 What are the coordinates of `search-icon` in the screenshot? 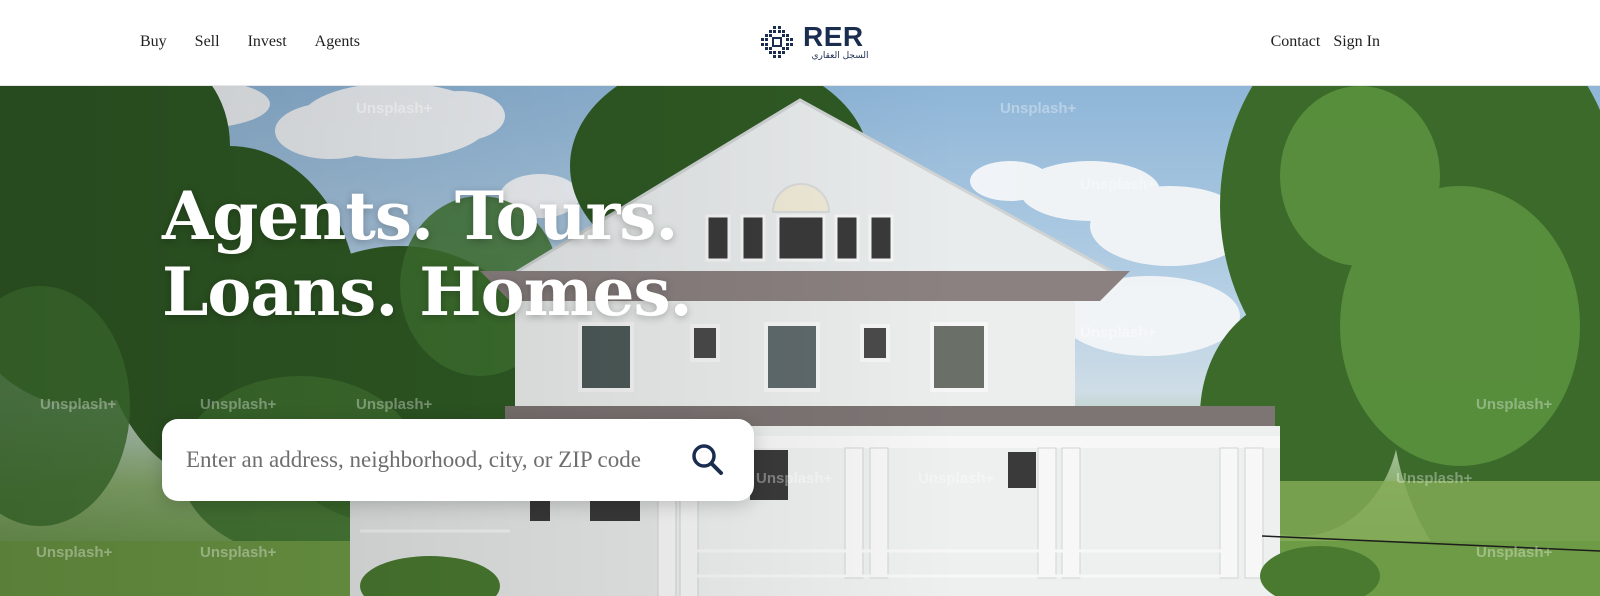 It's located at (707, 459).